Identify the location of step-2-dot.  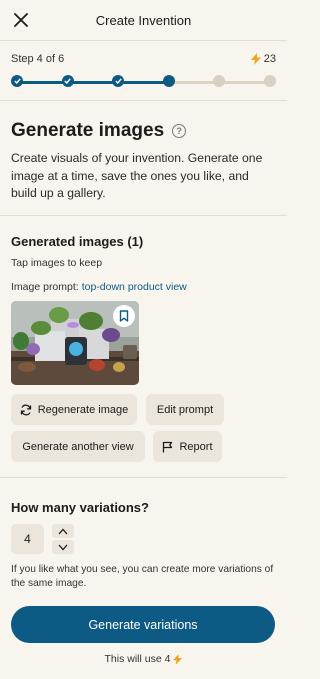
(67, 81).